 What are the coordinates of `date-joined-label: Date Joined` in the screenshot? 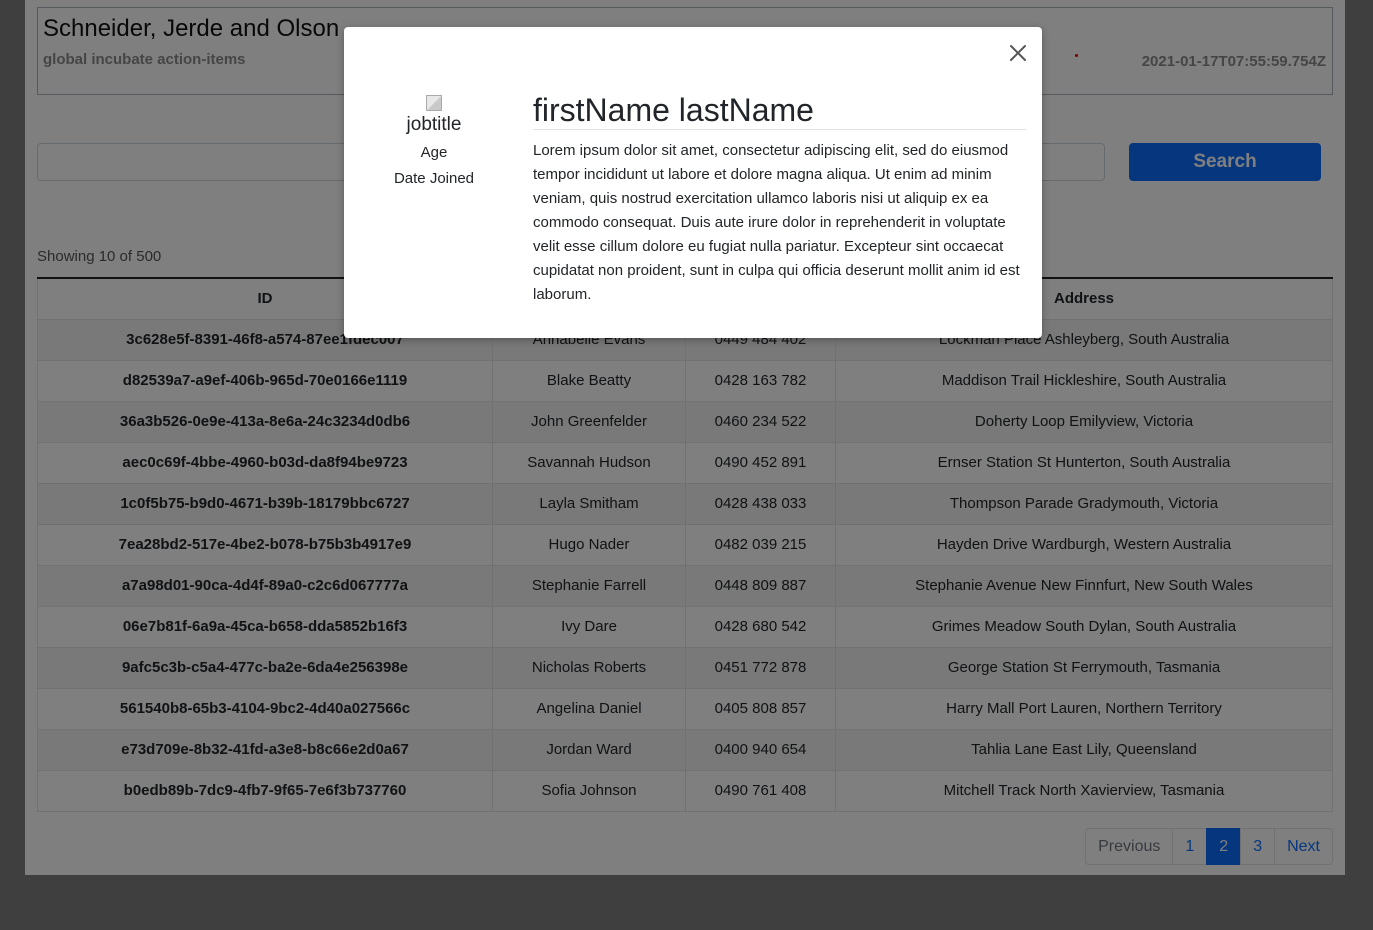 It's located at (434, 178).